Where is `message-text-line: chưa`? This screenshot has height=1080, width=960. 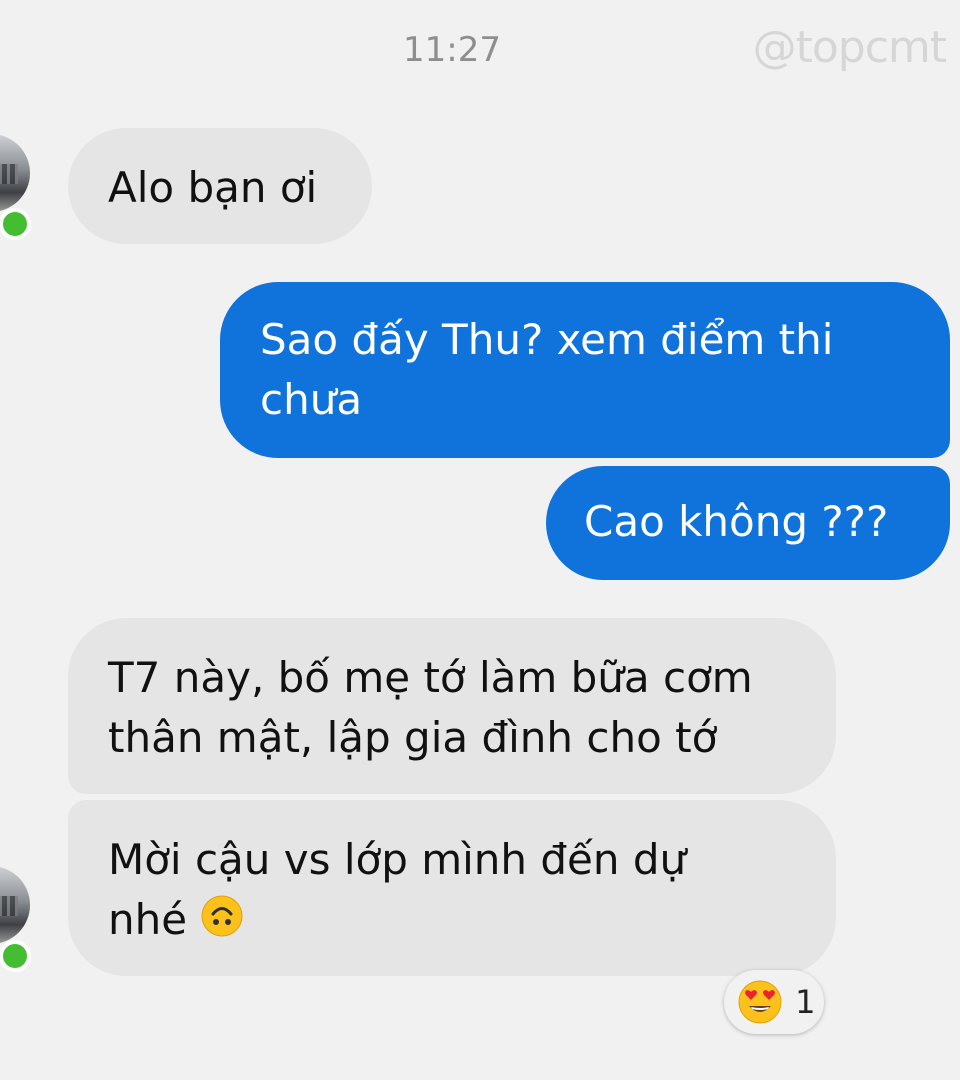 message-text-line: chưa is located at coordinates (311, 399).